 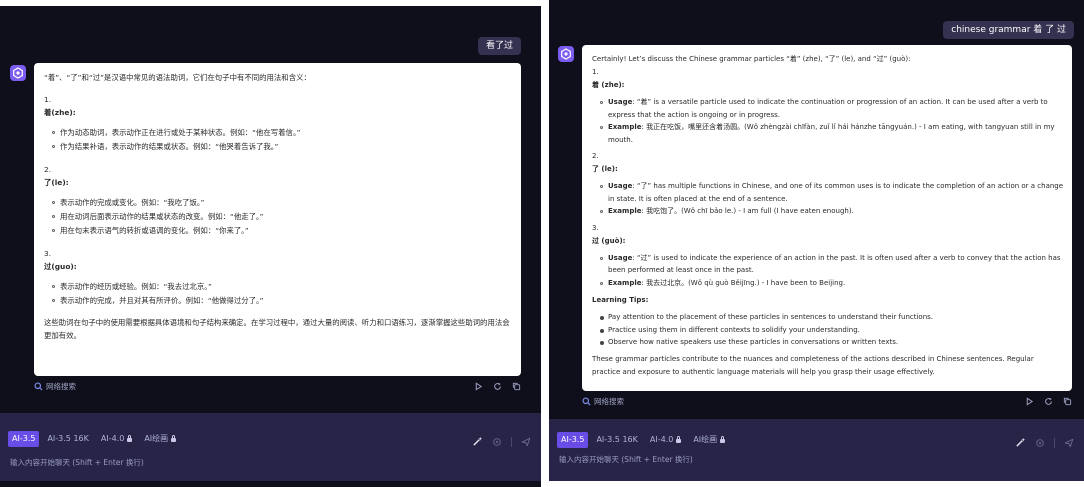 What do you see at coordinates (55, 182) in the screenshot?
I see `section-title-text: 了(le)` at bounding box center [55, 182].